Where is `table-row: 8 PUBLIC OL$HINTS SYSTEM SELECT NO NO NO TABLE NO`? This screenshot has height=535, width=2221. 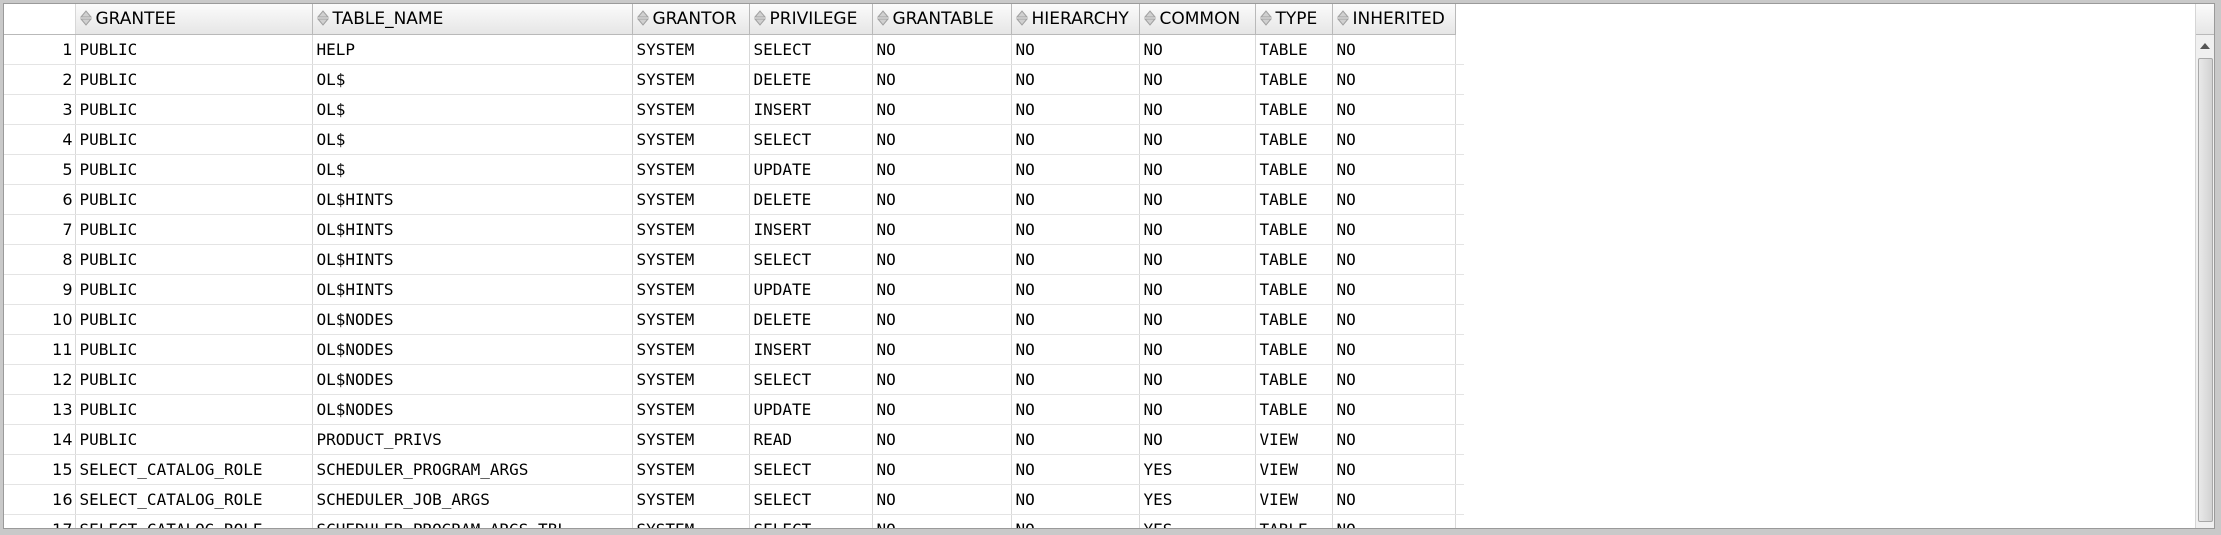
table-row: 8 PUBLIC OL$HINTS SYSTEM SELECT NO NO NO TABLE NO is located at coordinates (734, 259).